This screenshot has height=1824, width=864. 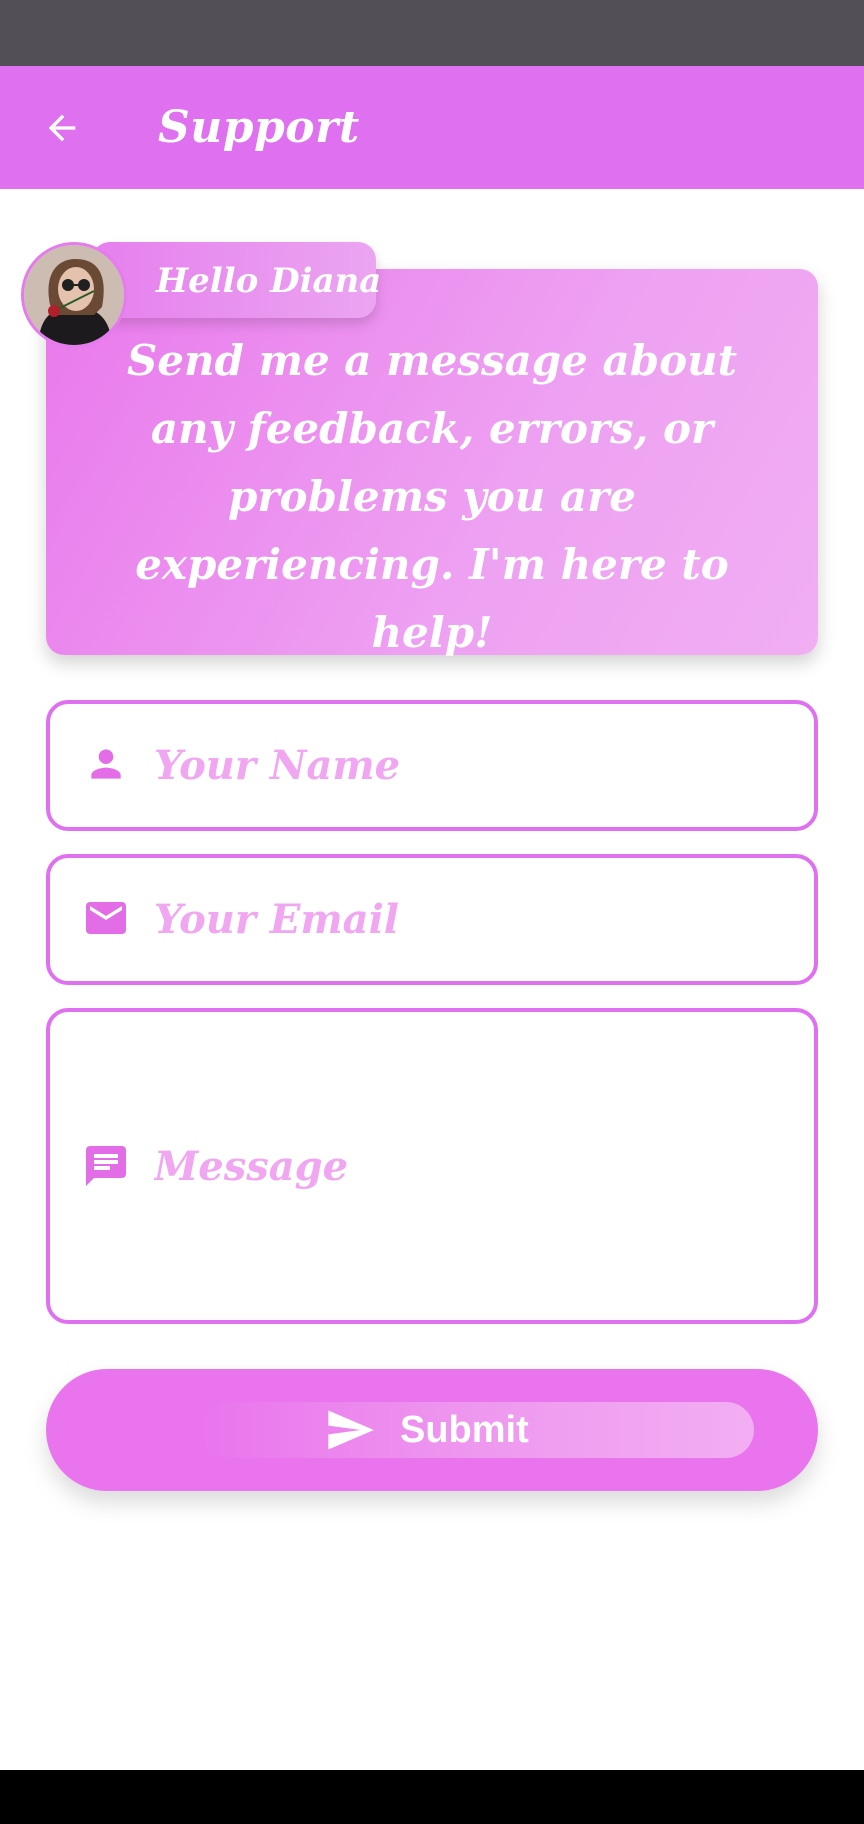 What do you see at coordinates (432, 1797) in the screenshot?
I see `navigation-bar` at bounding box center [432, 1797].